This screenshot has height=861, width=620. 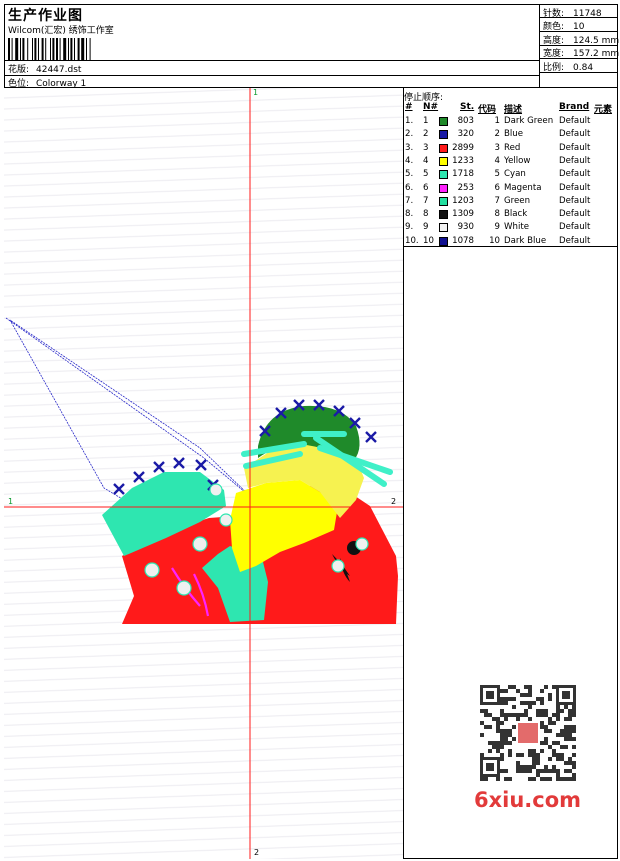 I want to click on legend-header-hash: #, so click(x=409, y=107).